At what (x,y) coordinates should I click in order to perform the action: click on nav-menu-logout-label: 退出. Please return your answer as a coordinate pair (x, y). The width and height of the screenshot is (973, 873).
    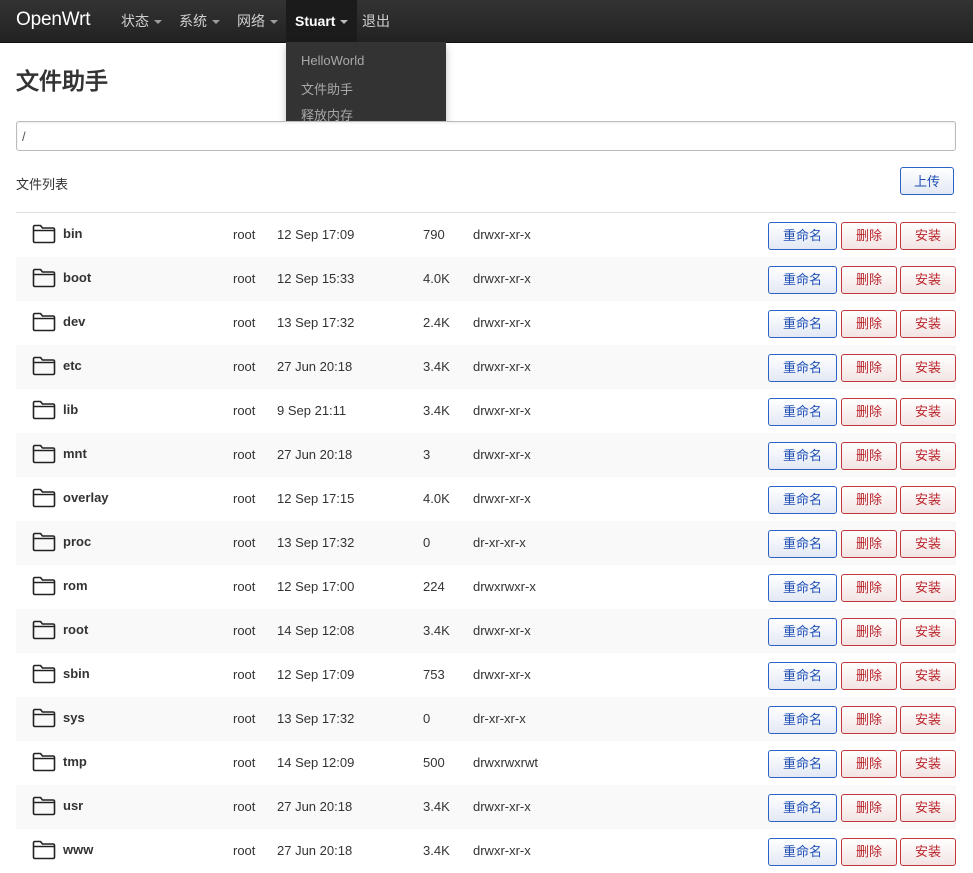
    Looking at the image, I should click on (376, 21).